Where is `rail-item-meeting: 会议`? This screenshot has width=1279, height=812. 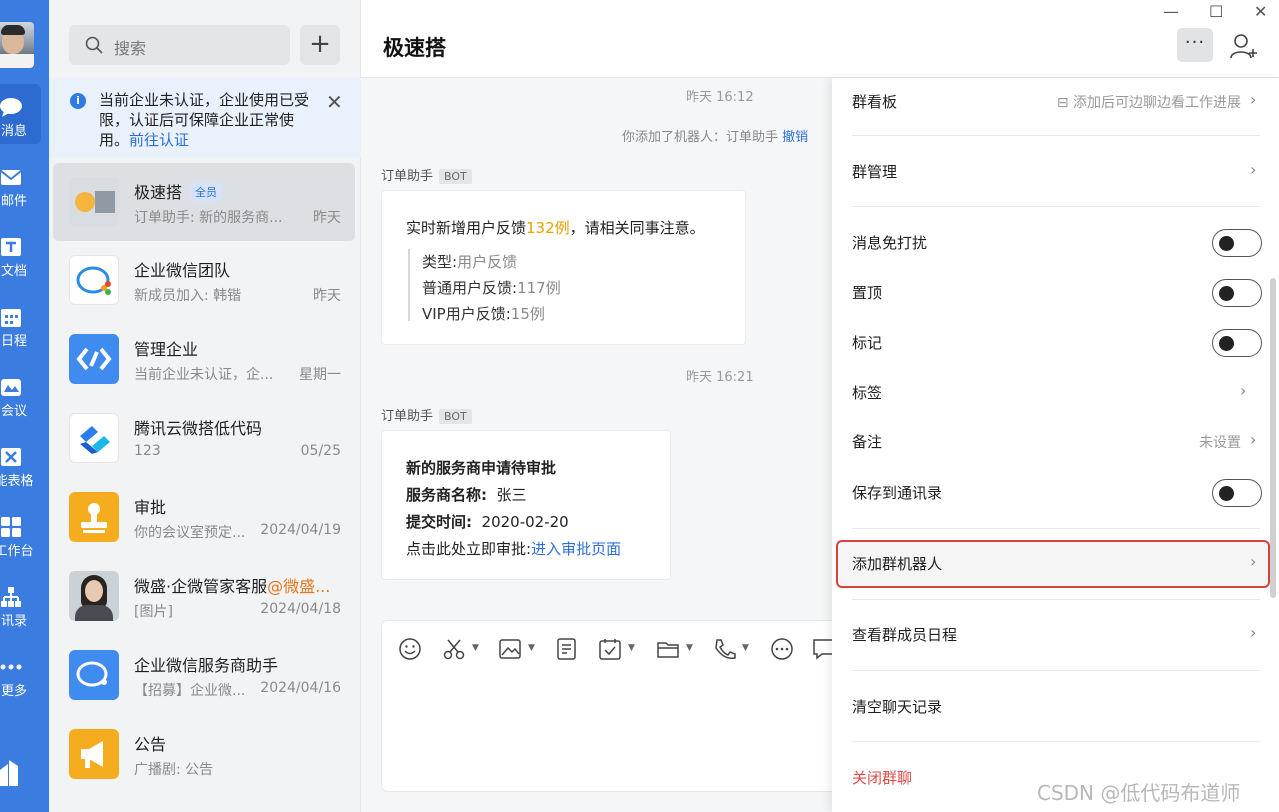
rail-item-meeting: 会议 is located at coordinates (20, 394).